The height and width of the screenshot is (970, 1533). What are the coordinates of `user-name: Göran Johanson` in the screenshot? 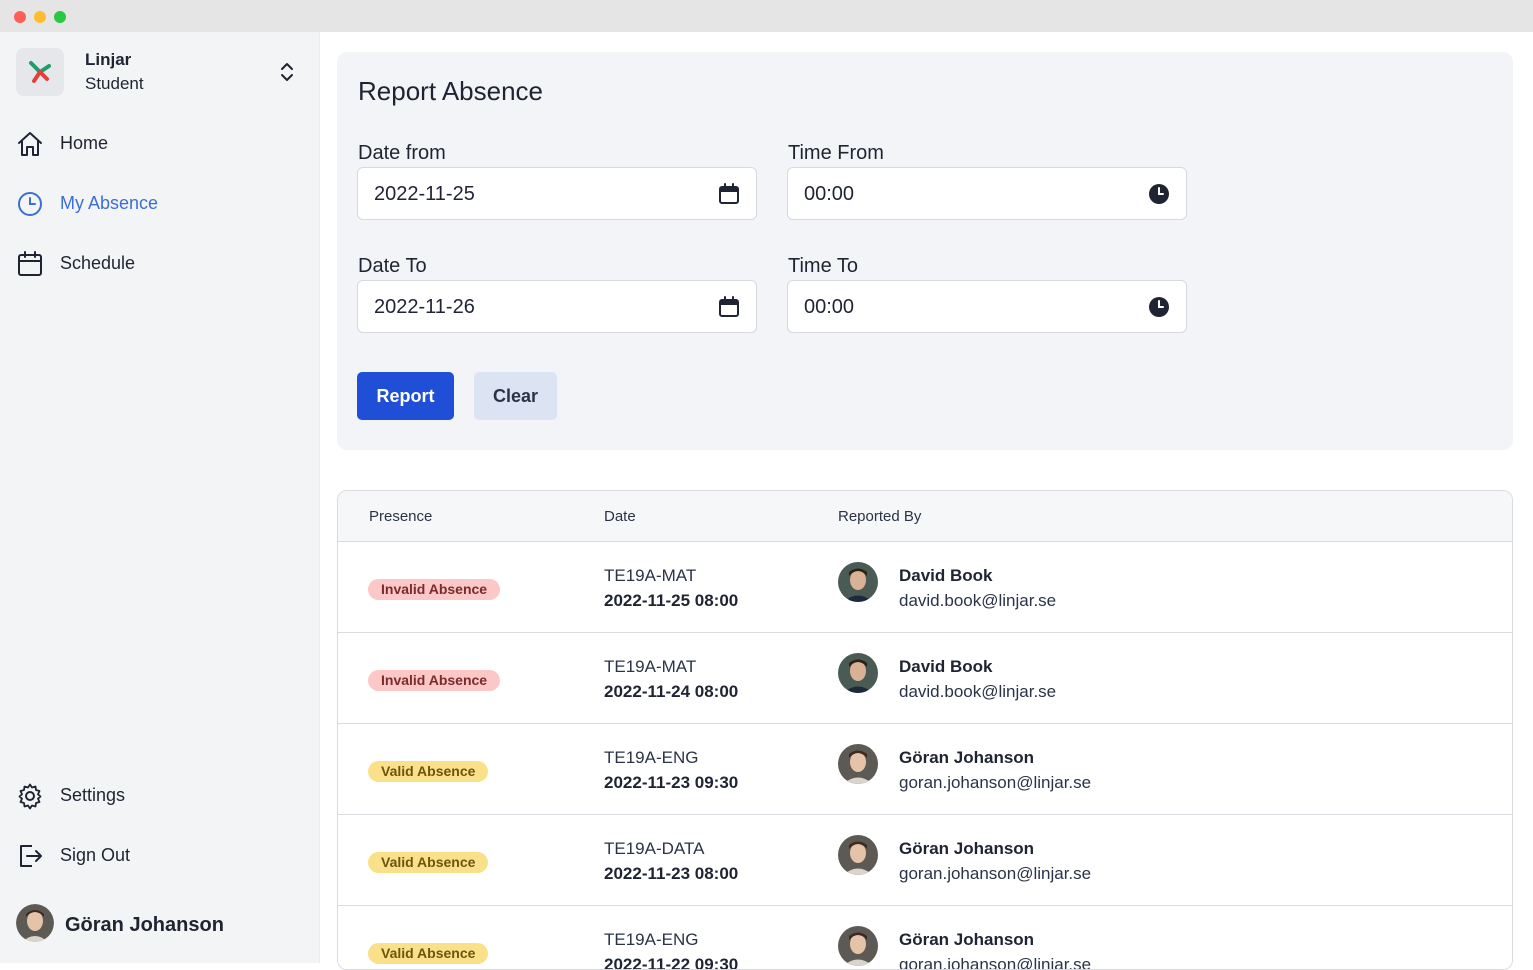 It's located at (144, 925).